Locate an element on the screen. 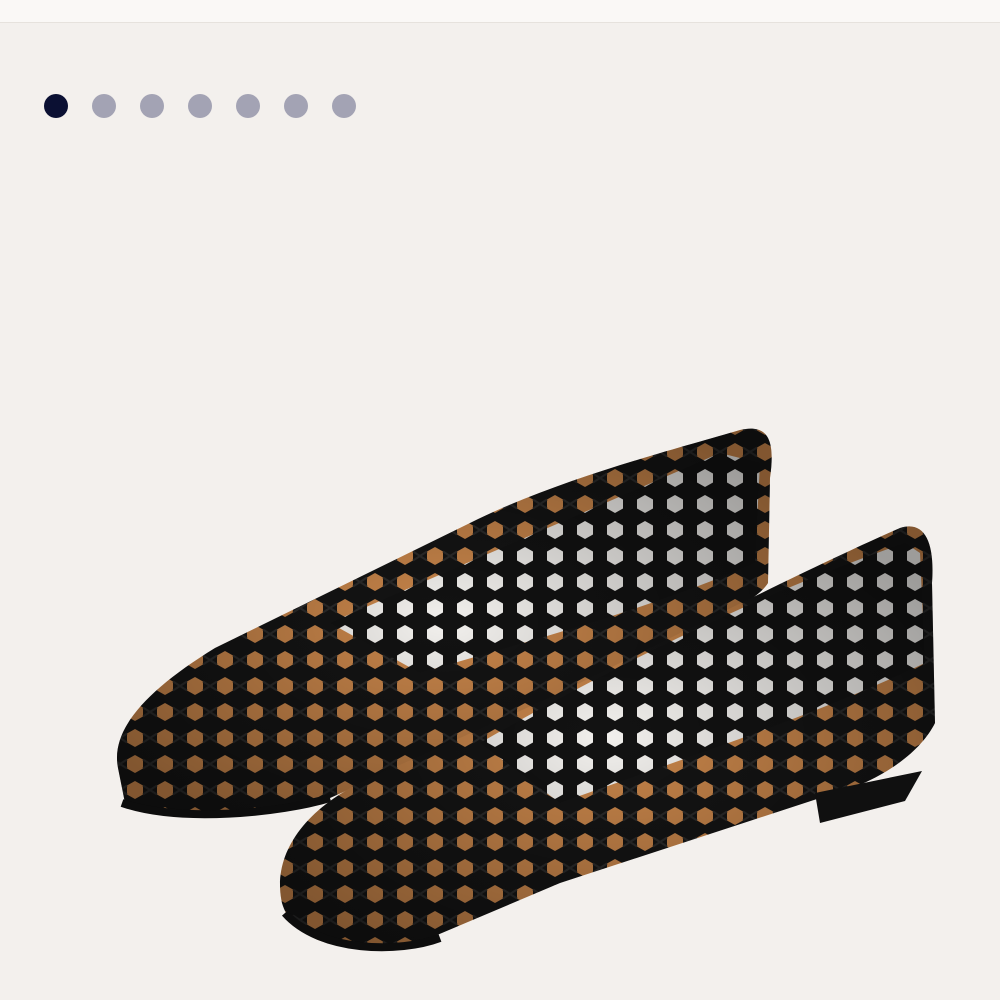 This screenshot has width=1000, height=1000. image-pagination-dots is located at coordinates (200, 106).